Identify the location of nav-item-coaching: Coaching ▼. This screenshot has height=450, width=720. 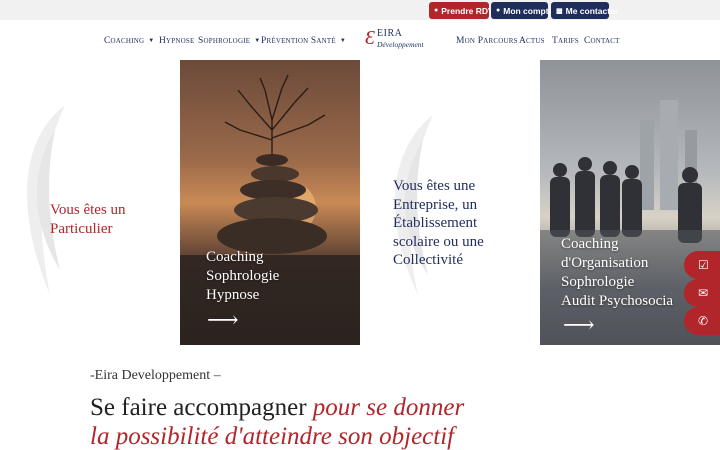
(129, 41).